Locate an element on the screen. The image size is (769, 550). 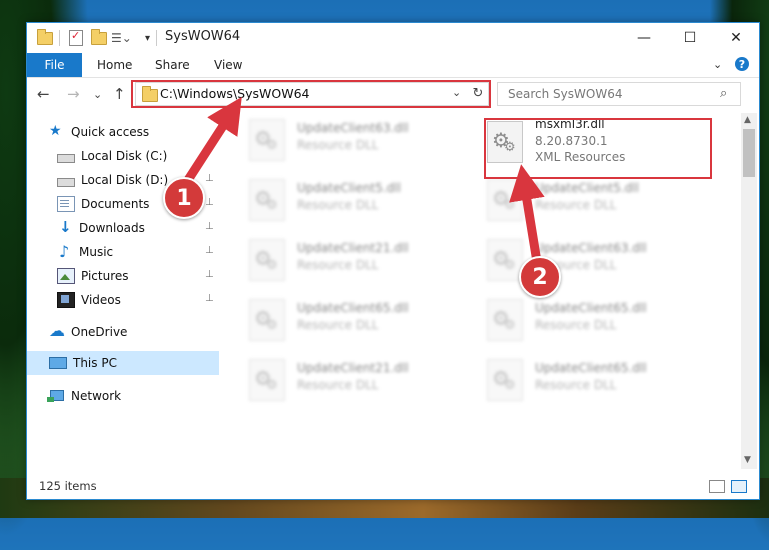
documents-icon is located at coordinates (66, 204).